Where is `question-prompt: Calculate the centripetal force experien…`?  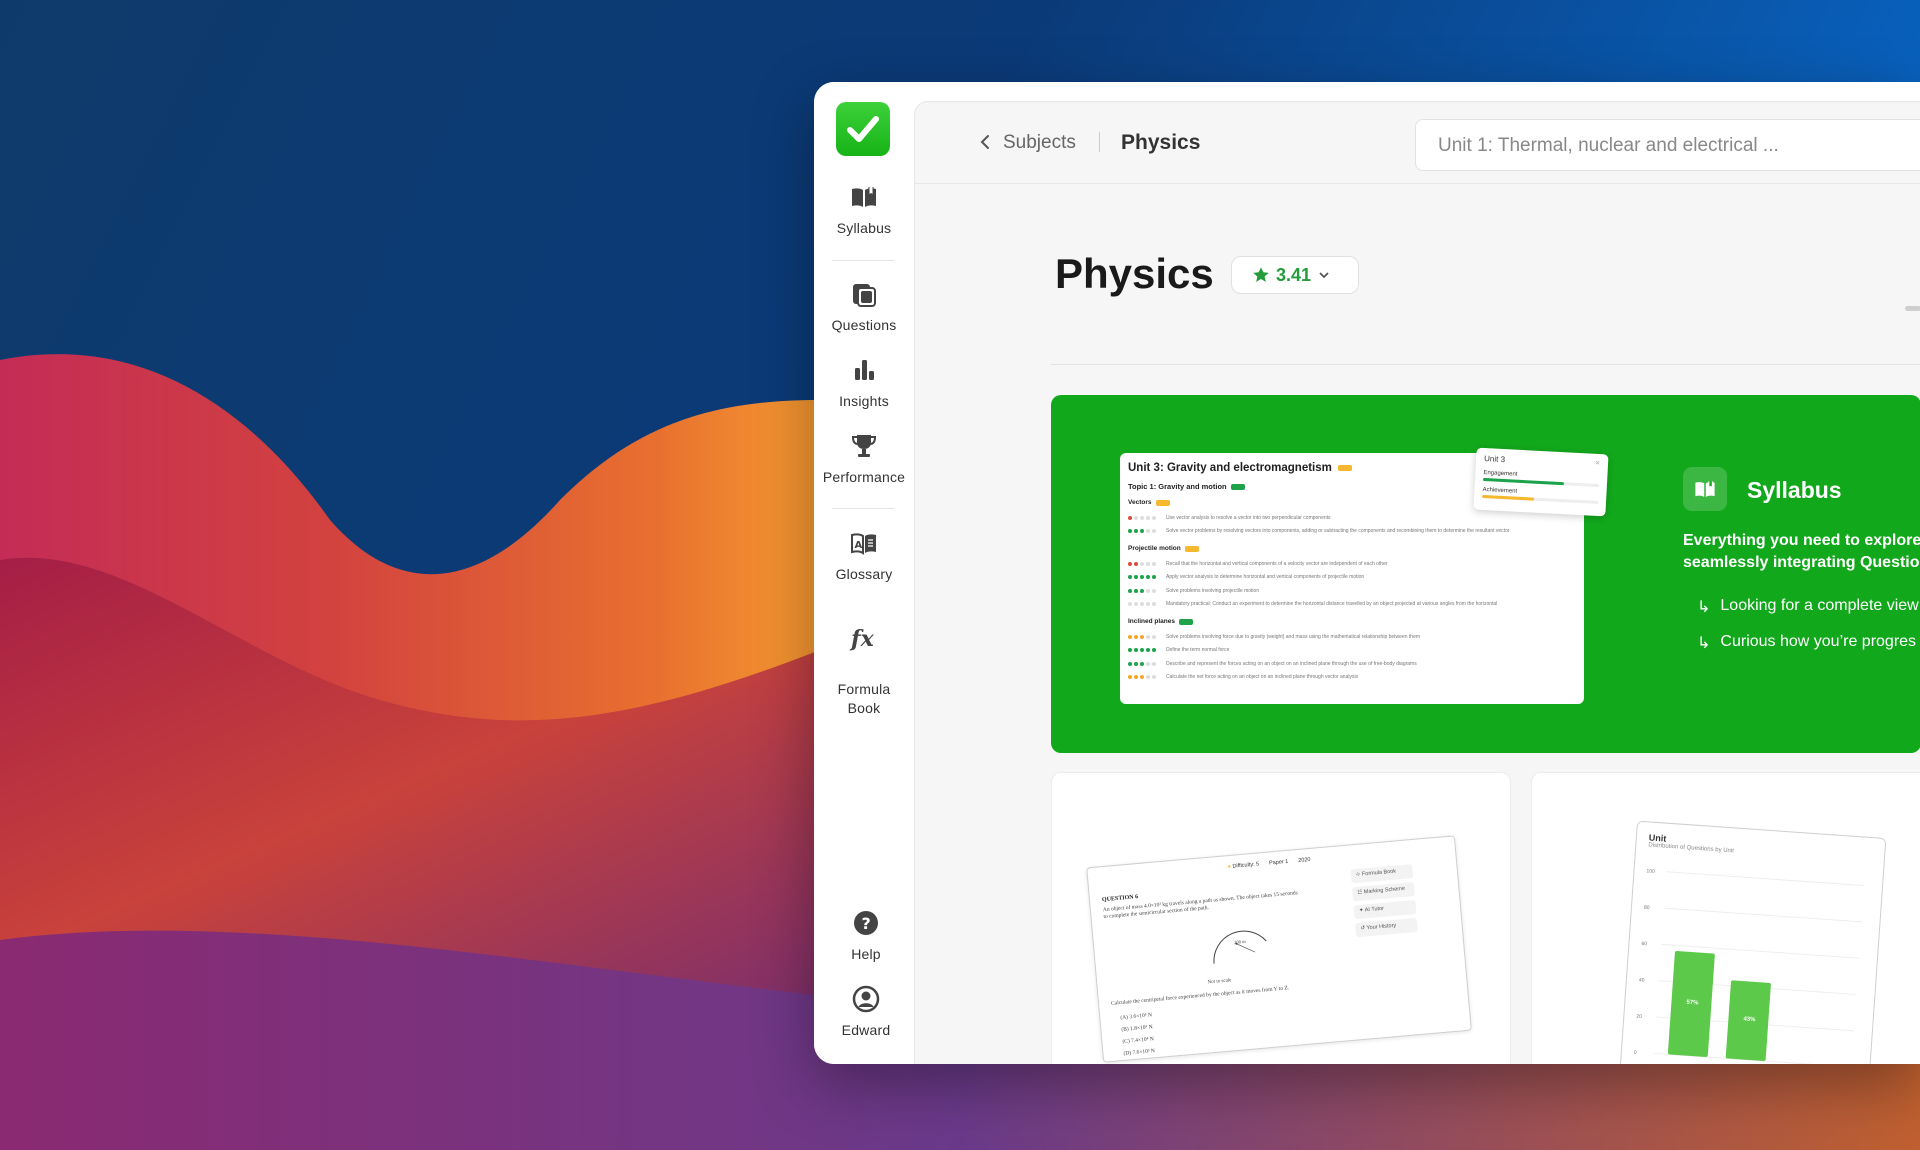
question-prompt: Calculate the centripetal force experien… is located at coordinates (1200, 996).